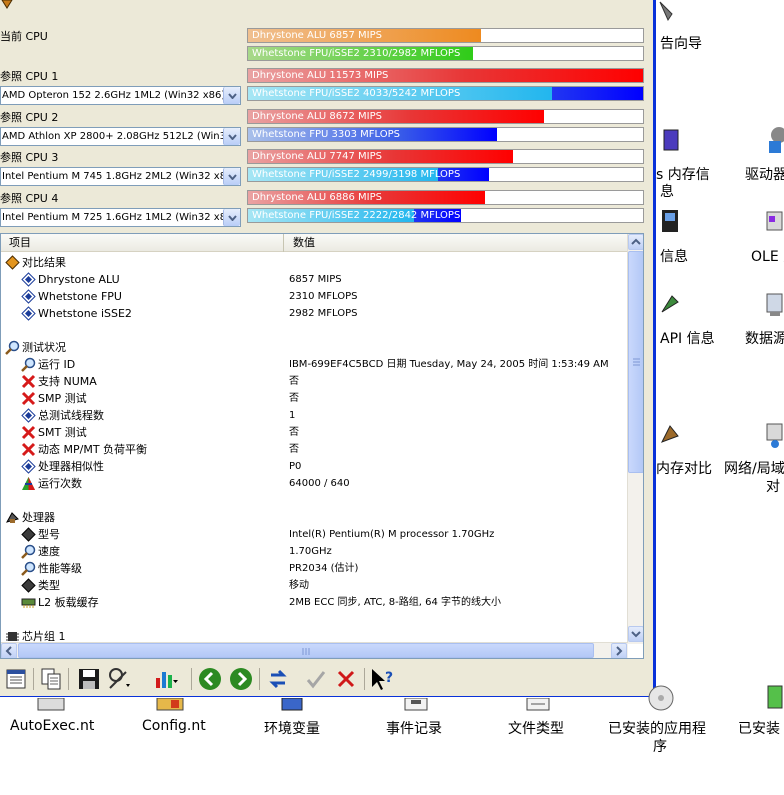 The image size is (784, 795). I want to click on desktop-label-report-wizard: 告向导, so click(681, 43).